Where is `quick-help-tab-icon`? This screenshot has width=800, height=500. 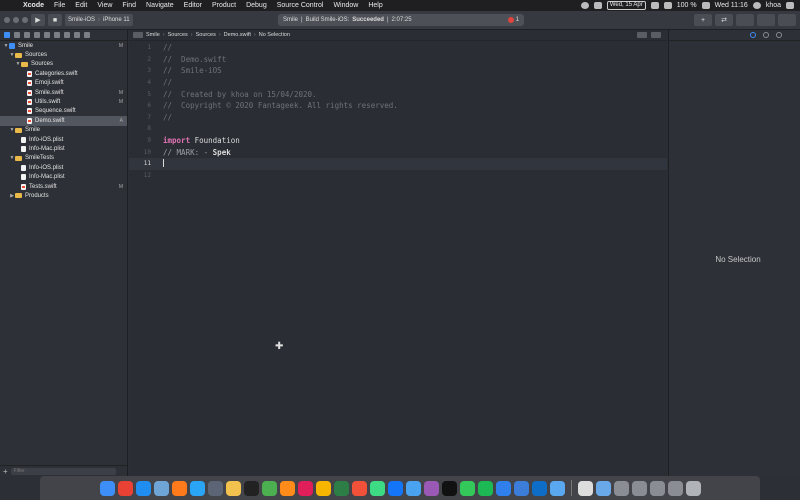
quick-help-tab-icon is located at coordinates (779, 35).